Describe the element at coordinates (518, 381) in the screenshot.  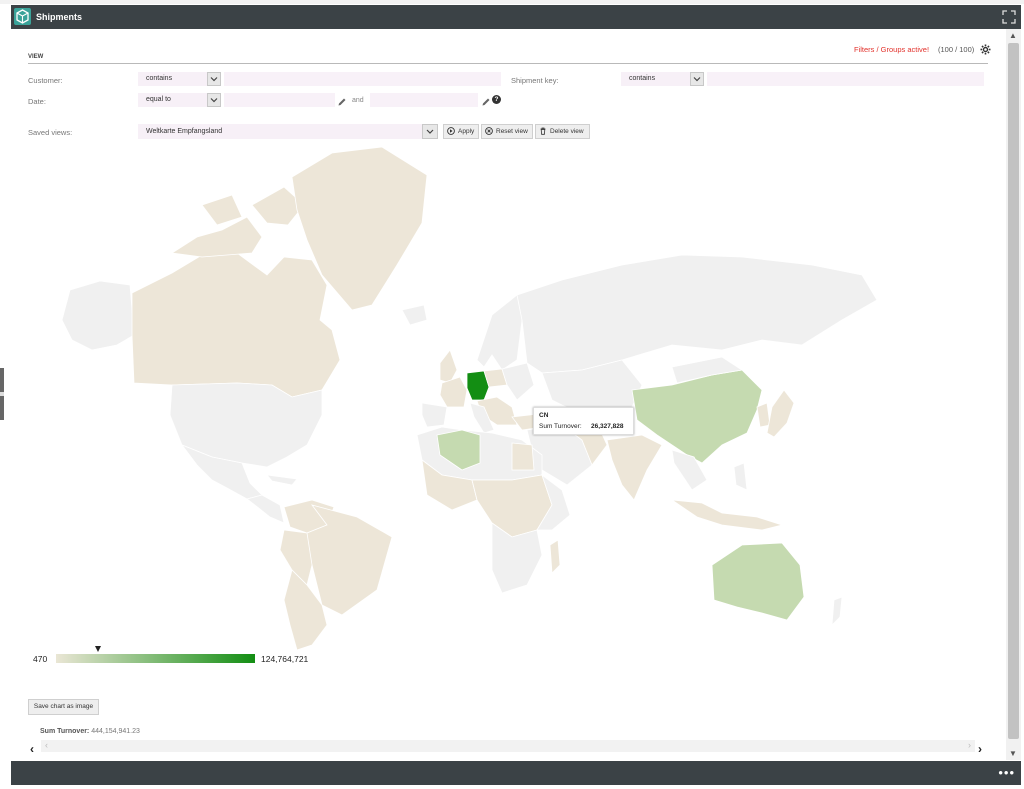
I see `map-country-eastern-europe` at that location.